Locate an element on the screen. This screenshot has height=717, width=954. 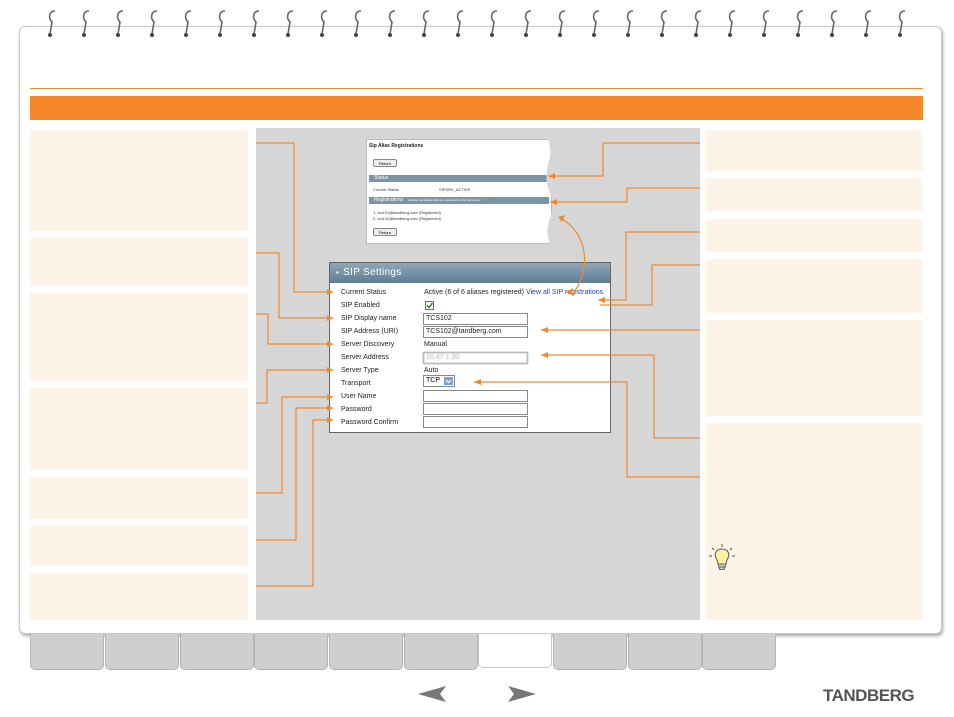
arrow-right-icon is located at coordinates (522, 694).